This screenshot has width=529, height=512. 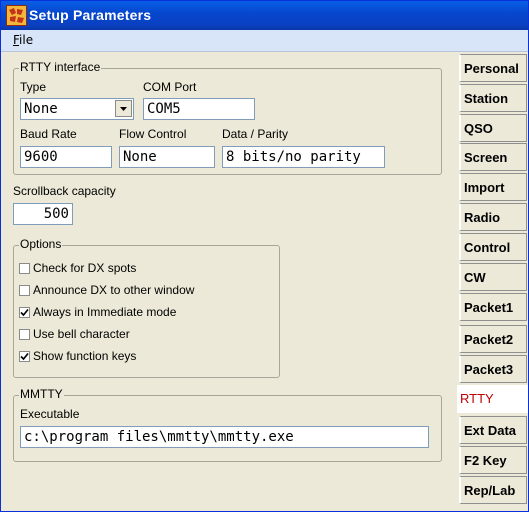 What do you see at coordinates (33, 87) in the screenshot?
I see `type-label: Type` at bounding box center [33, 87].